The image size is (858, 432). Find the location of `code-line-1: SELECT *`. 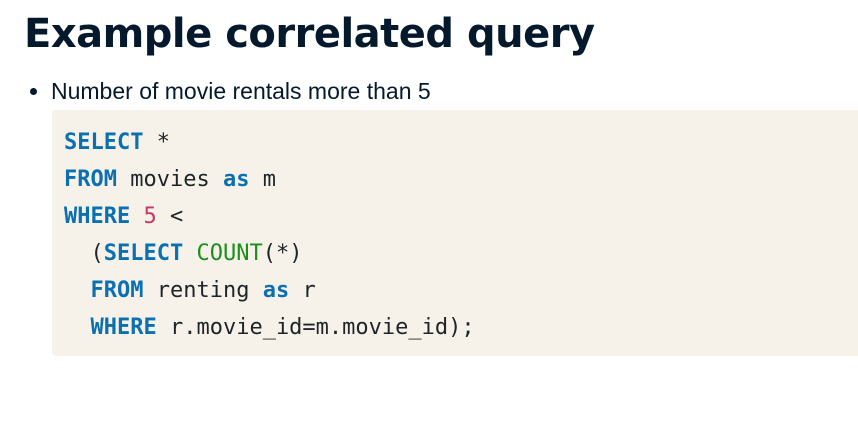

code-line-1: SELECT * is located at coordinates (461, 142).